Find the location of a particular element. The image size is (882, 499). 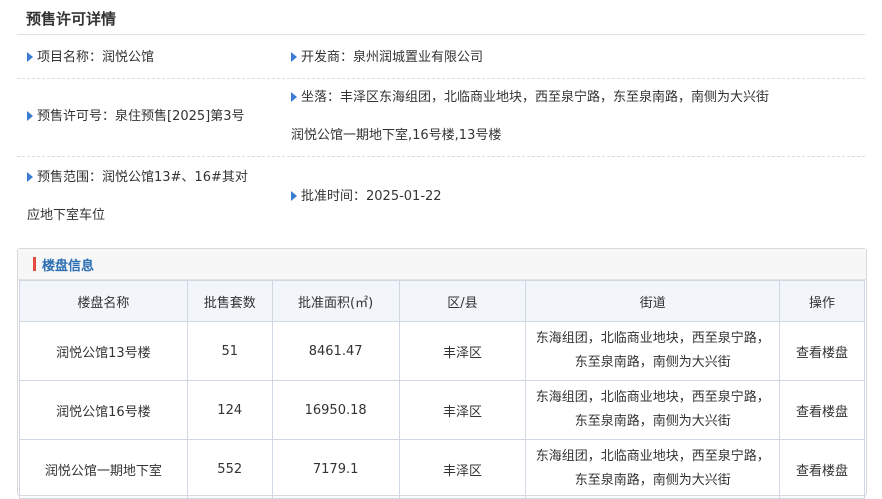

approval-time-text: 批准时间：2025-01-22 is located at coordinates (371, 196).